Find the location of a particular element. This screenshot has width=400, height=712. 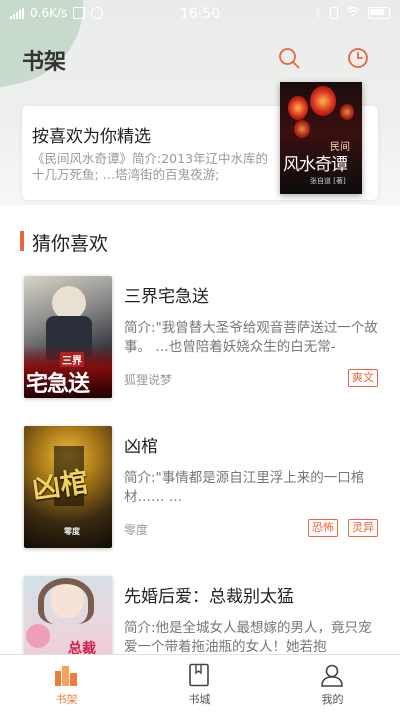

cover-big-text: 宅急送 is located at coordinates (58, 384).